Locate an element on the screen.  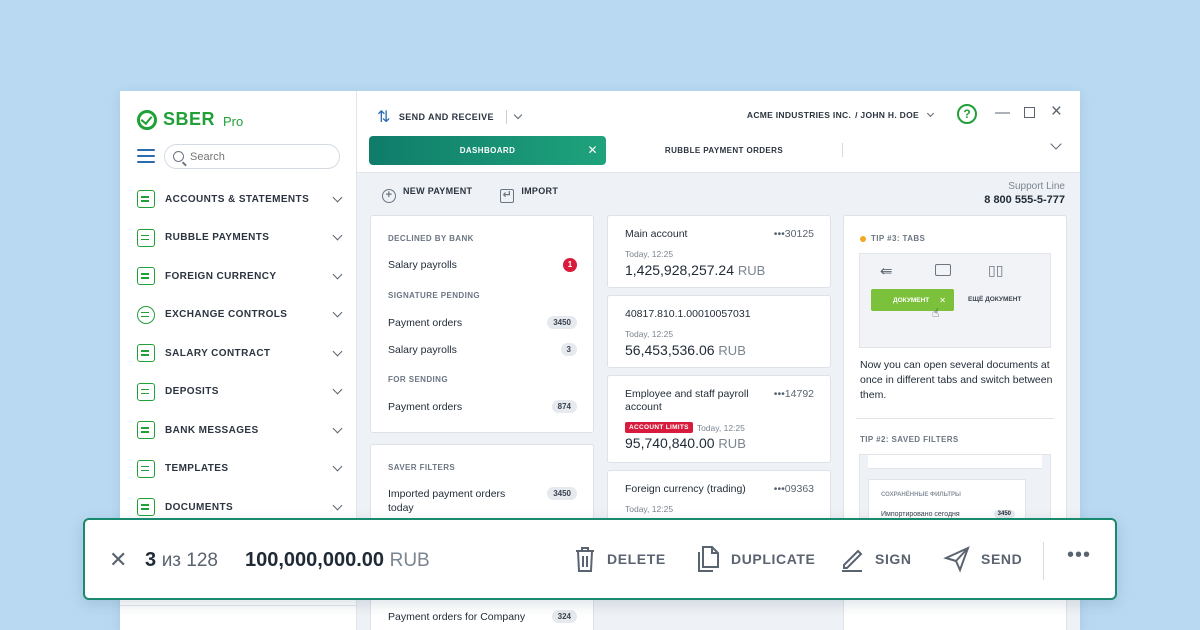
account-number: •••30125 is located at coordinates (793, 234).